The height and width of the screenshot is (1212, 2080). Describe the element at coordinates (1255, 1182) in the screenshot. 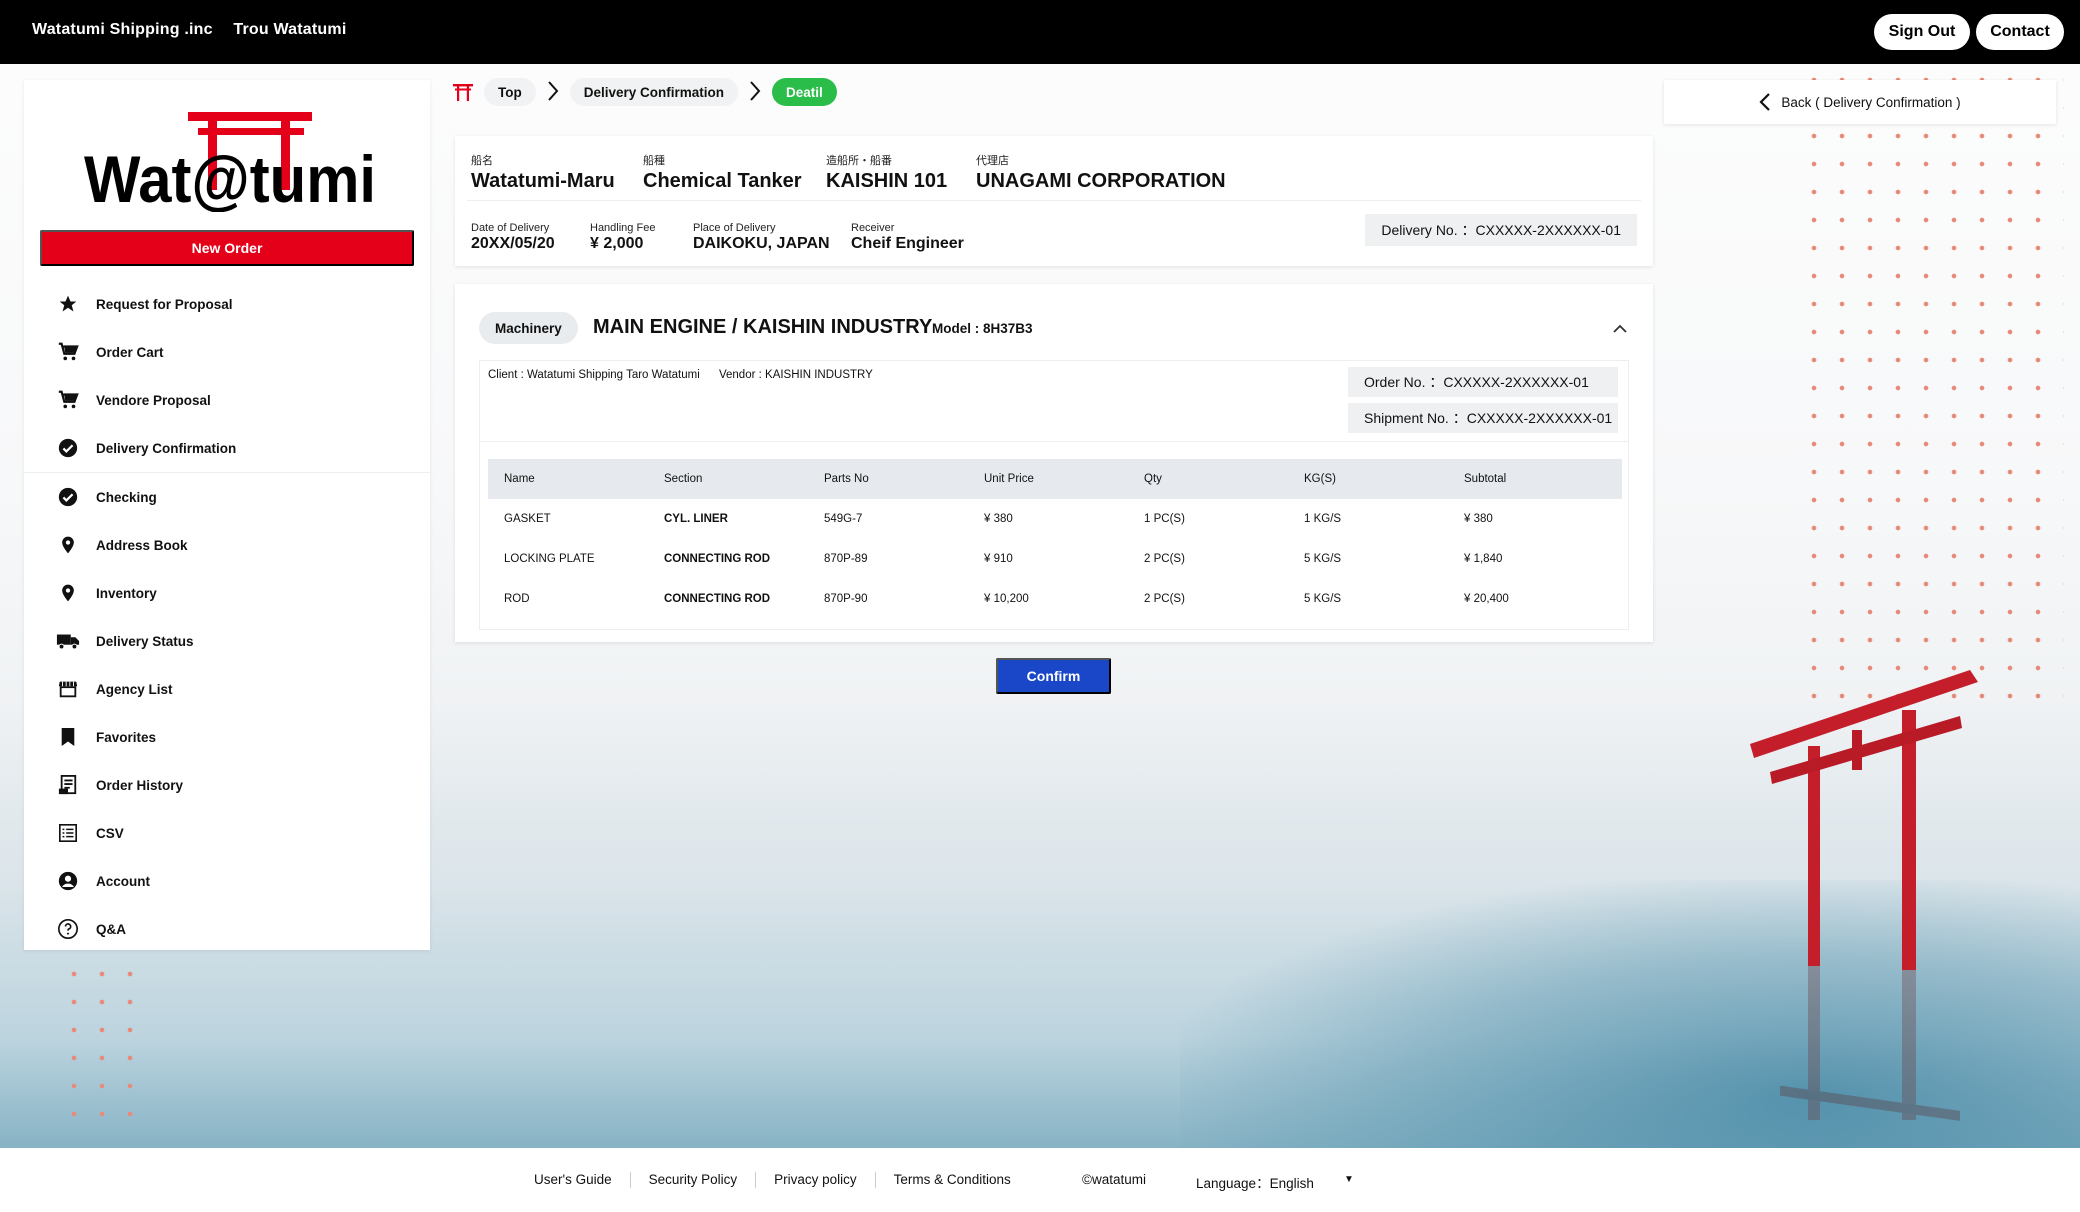

I see `language-select: Language：English` at that location.